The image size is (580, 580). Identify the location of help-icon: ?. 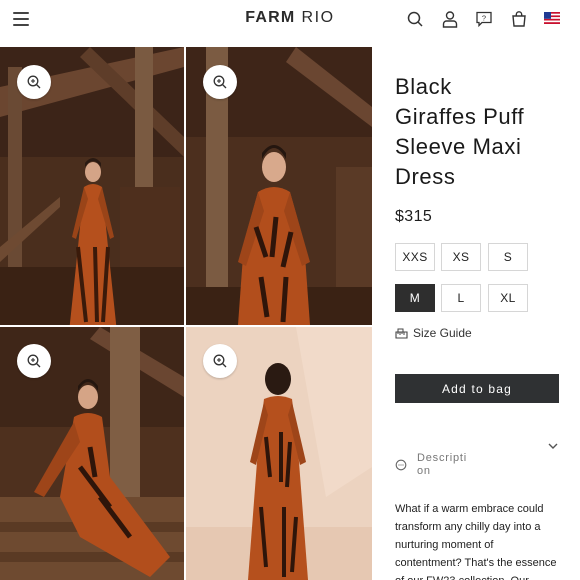
(484, 19).